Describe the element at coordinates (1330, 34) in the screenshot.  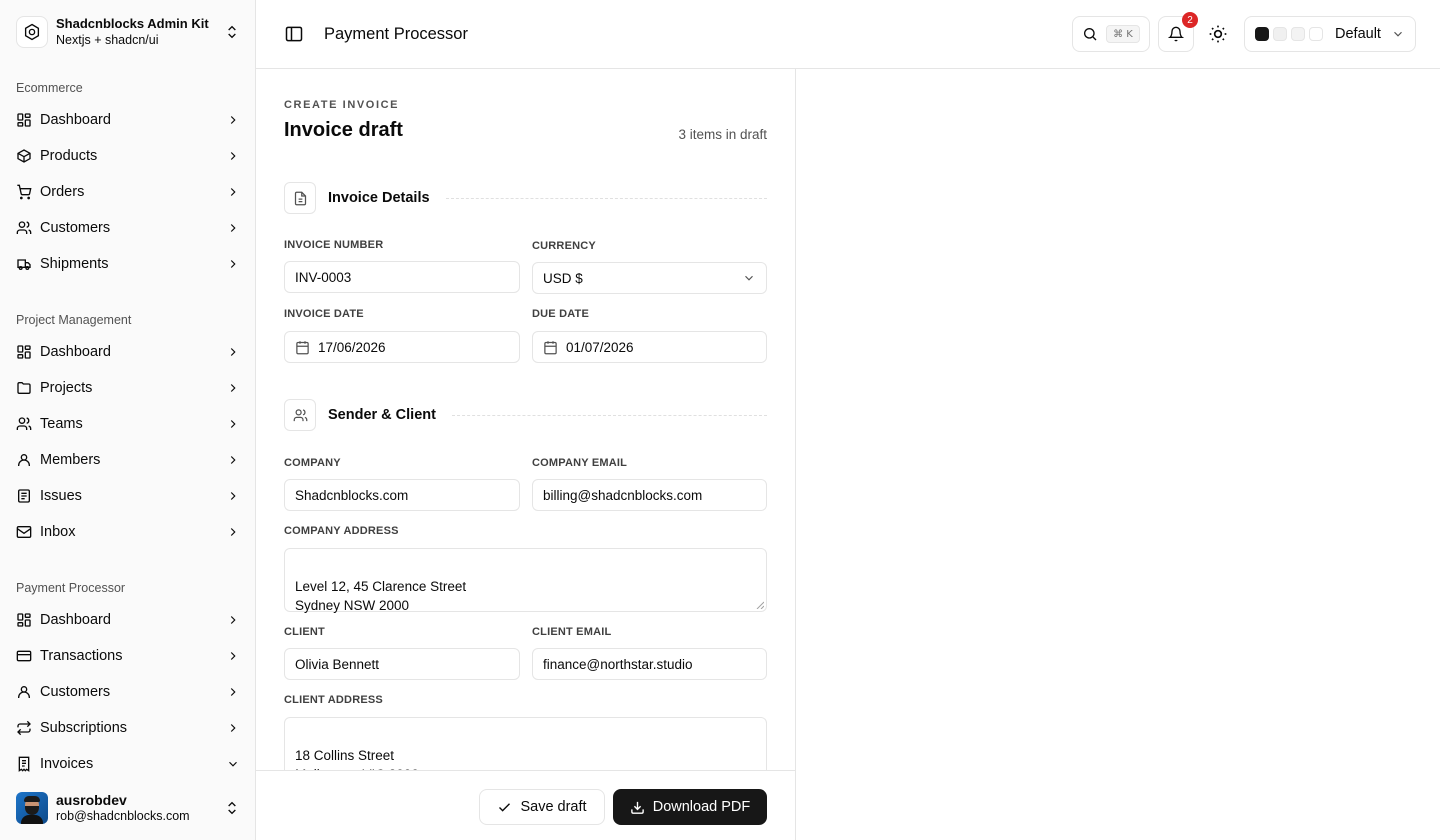
I see `theme-select: Default` at that location.